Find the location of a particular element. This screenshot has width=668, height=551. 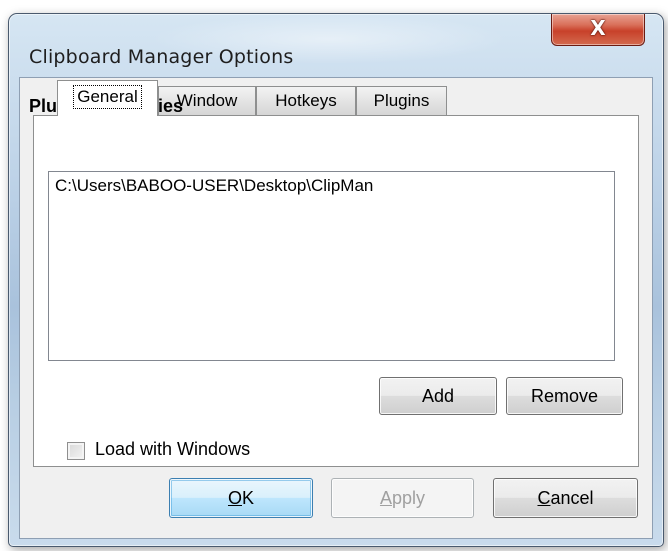

tab-general: General is located at coordinates (107, 98).